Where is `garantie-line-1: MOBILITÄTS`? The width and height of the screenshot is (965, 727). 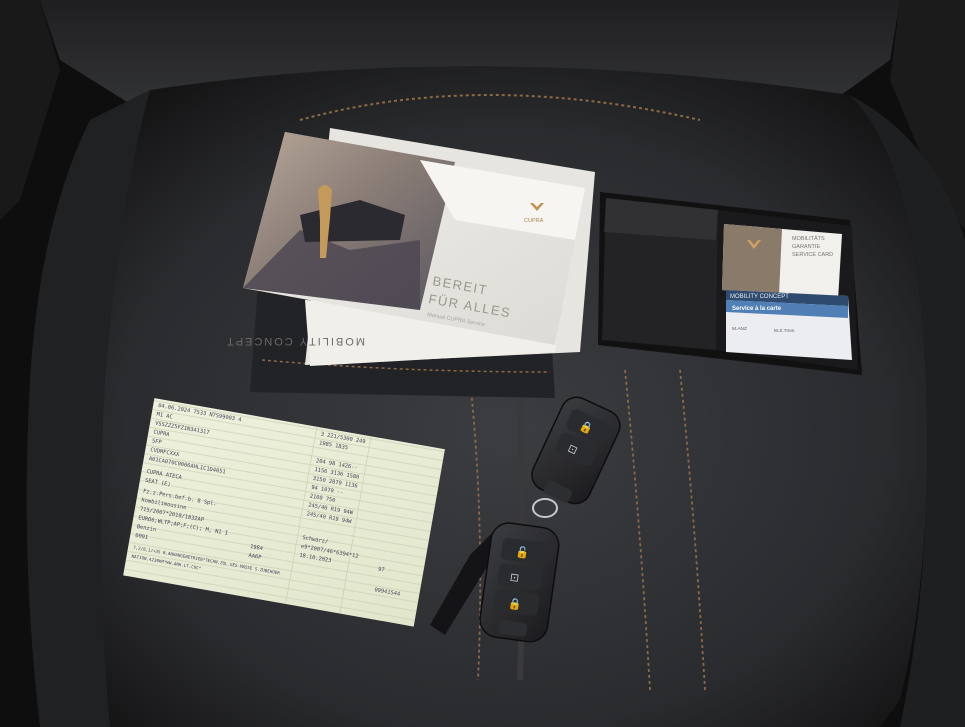 garantie-line-1: MOBILITÄTS is located at coordinates (808, 238).